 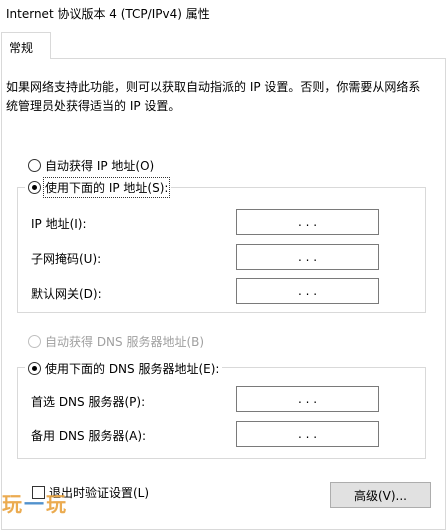 I want to click on auto-dns-radio-indicator, so click(x=34, y=341).